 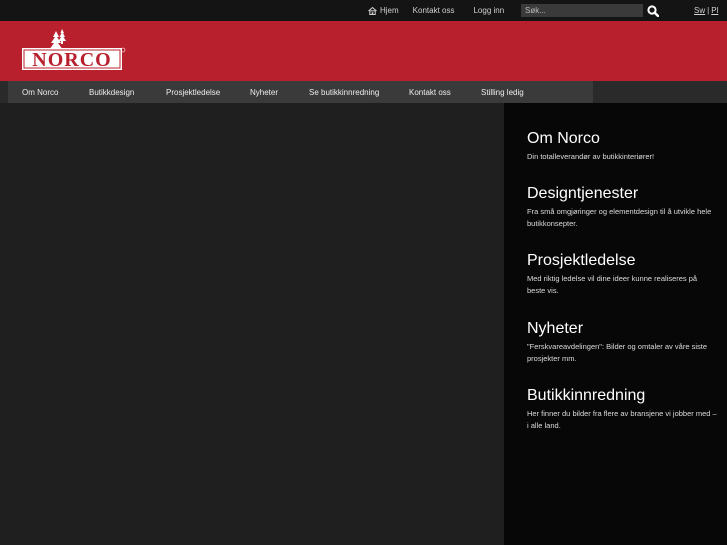 What do you see at coordinates (264, 92) in the screenshot?
I see `nav-item-nyheter: Nyheter` at bounding box center [264, 92].